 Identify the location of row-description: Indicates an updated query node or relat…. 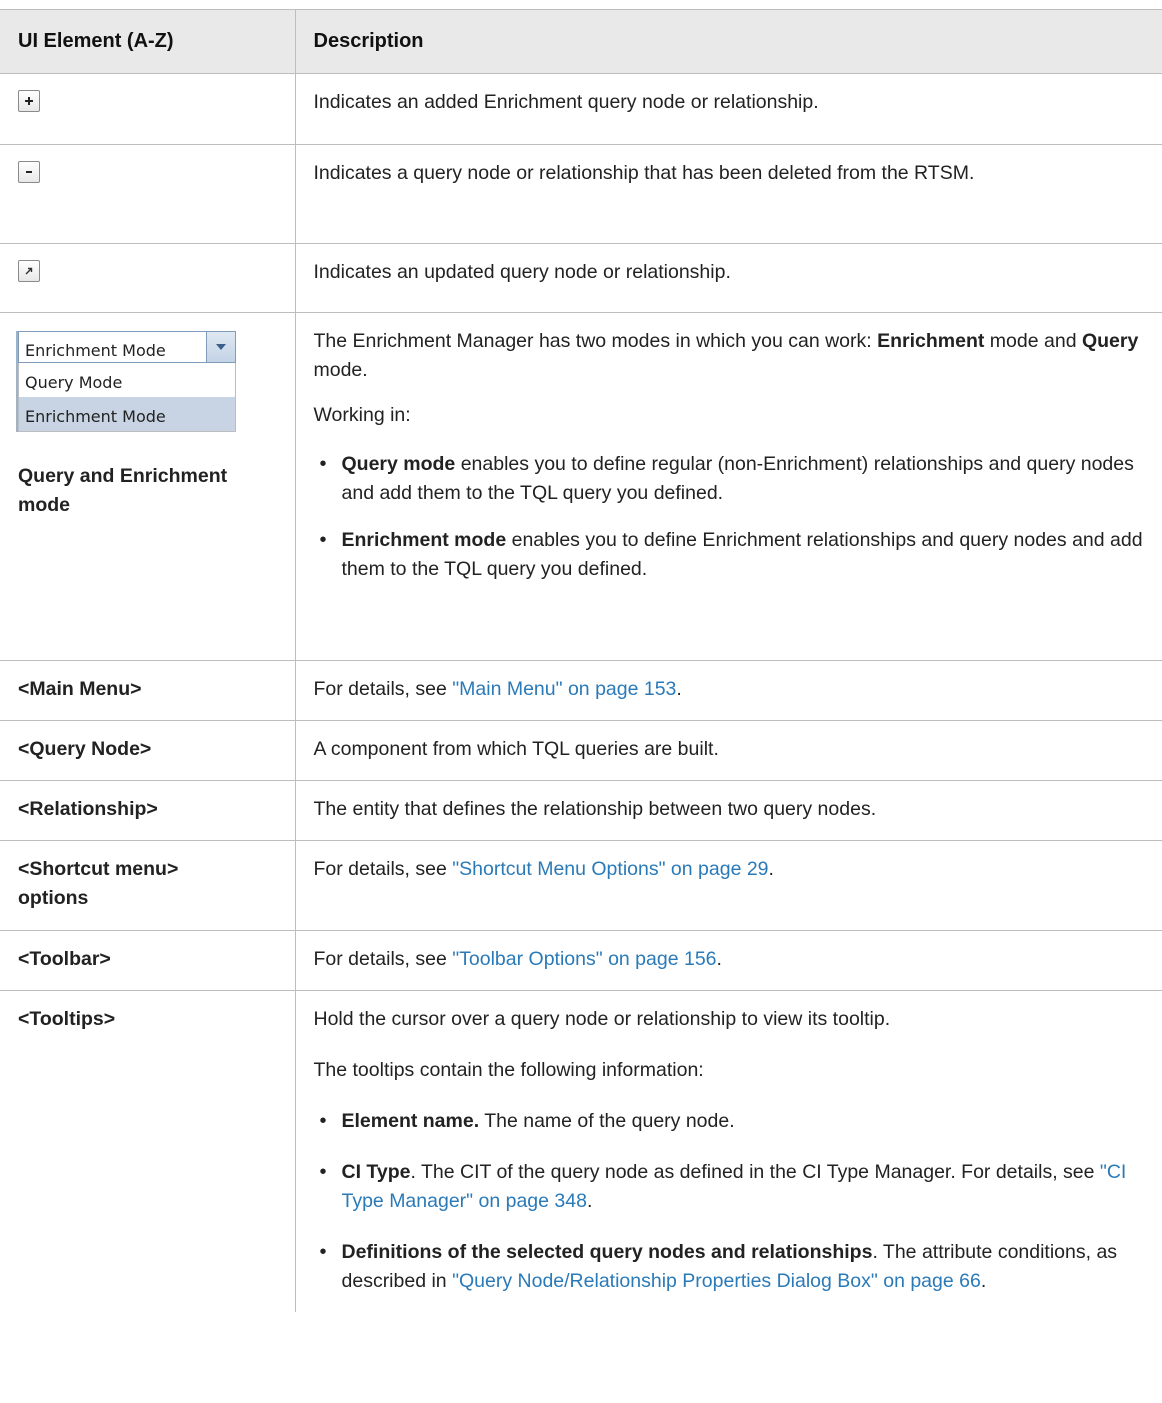
(522, 272).